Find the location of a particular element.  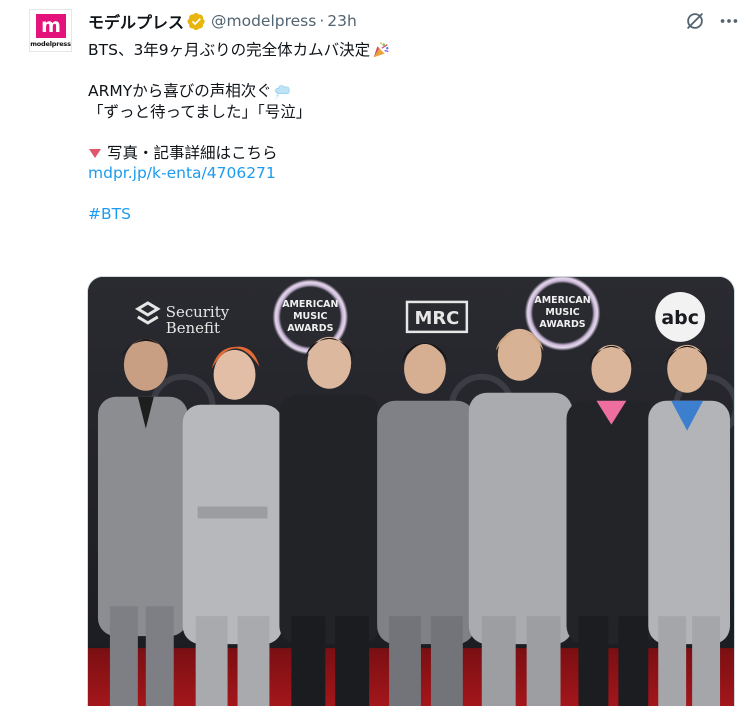

svg-text: abc is located at coordinates (680, 318).